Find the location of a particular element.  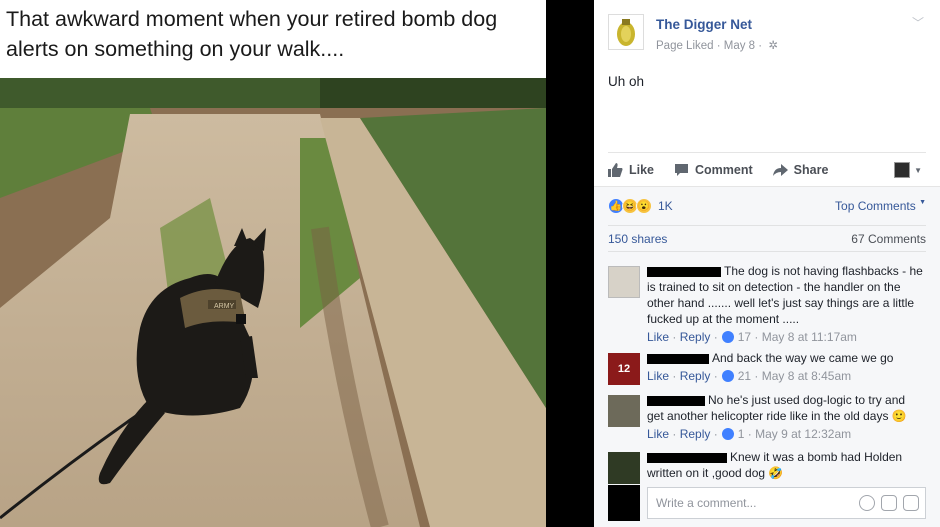

wow-reaction-icon: 😮 is located at coordinates (644, 206).